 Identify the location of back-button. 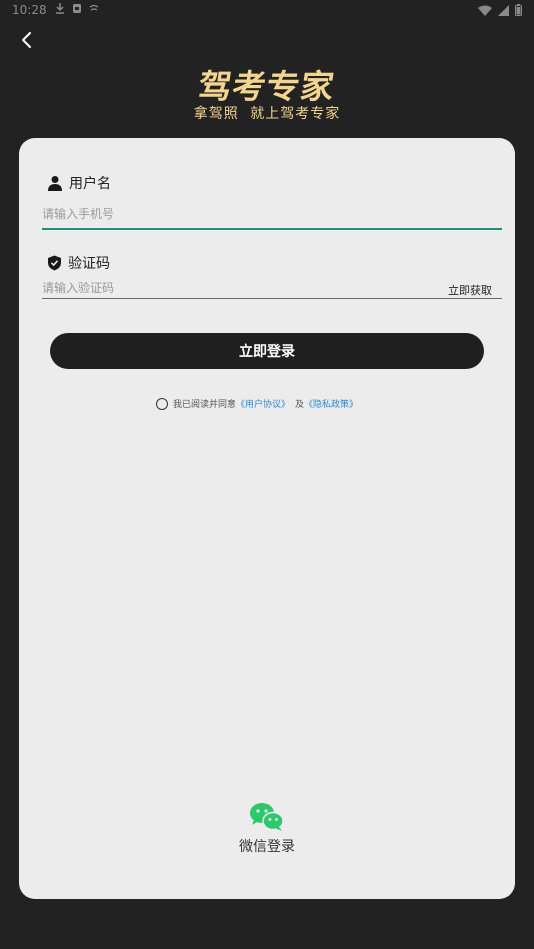
(27, 40).